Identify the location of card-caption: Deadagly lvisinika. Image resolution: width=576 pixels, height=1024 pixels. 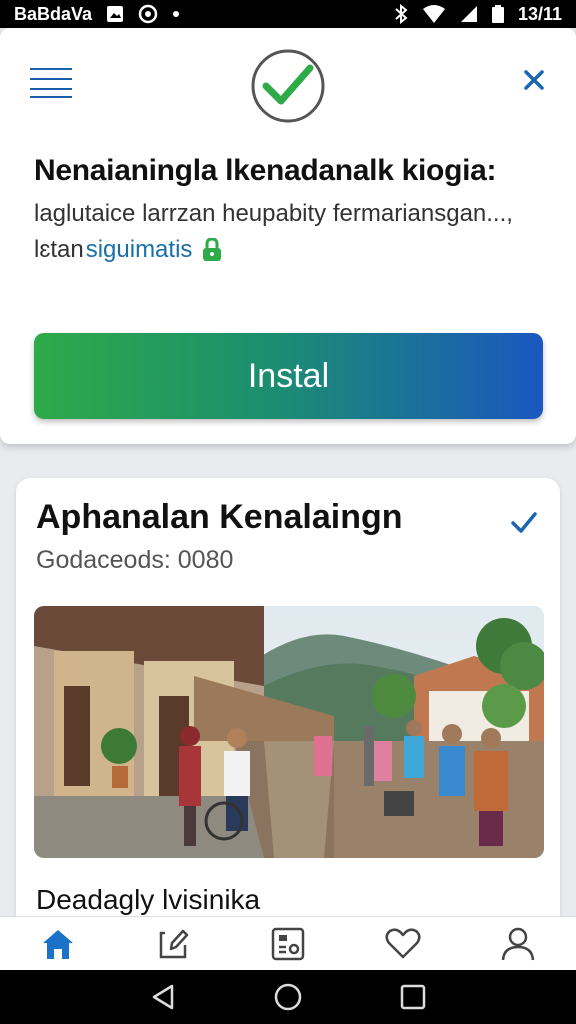
(148, 899).